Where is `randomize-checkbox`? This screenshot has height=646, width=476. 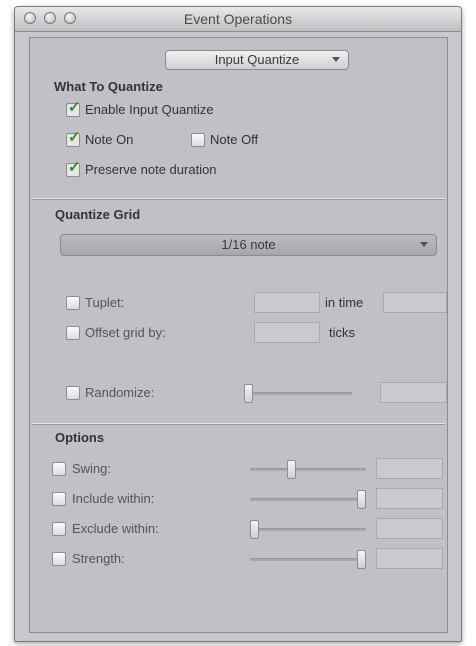
randomize-checkbox is located at coordinates (73, 393).